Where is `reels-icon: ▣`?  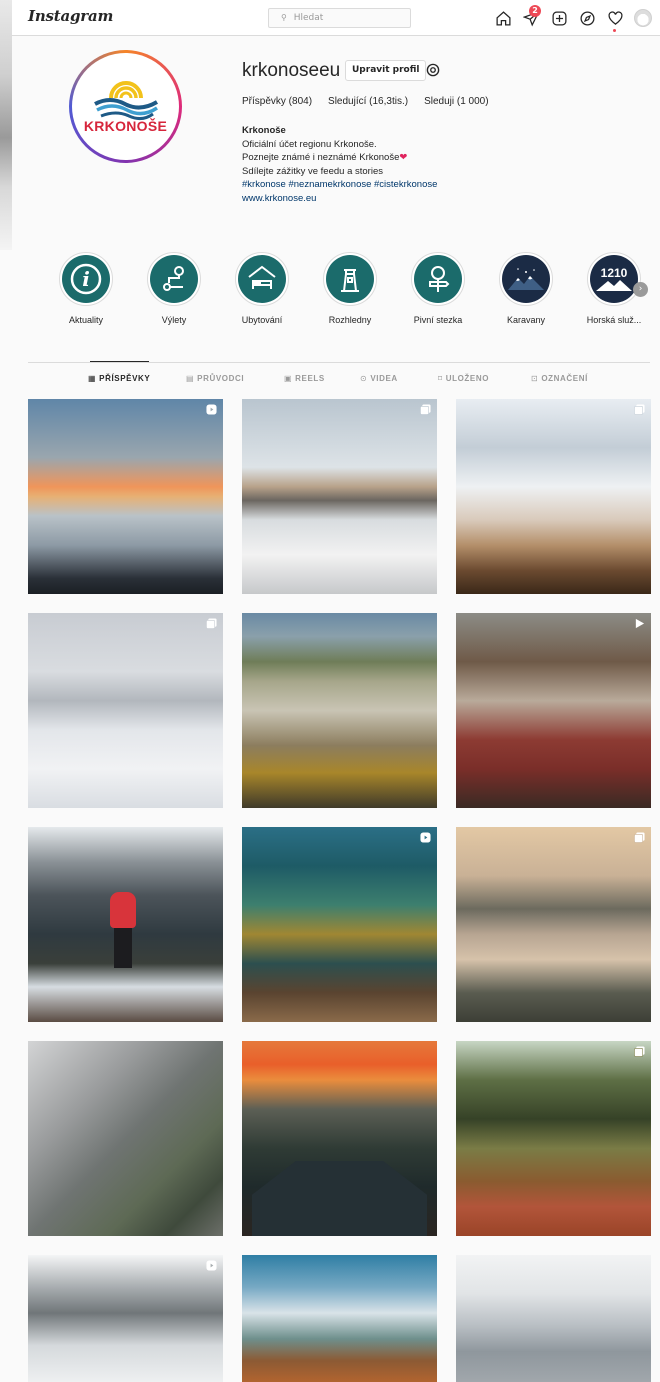 reels-icon: ▣ is located at coordinates (288, 378).